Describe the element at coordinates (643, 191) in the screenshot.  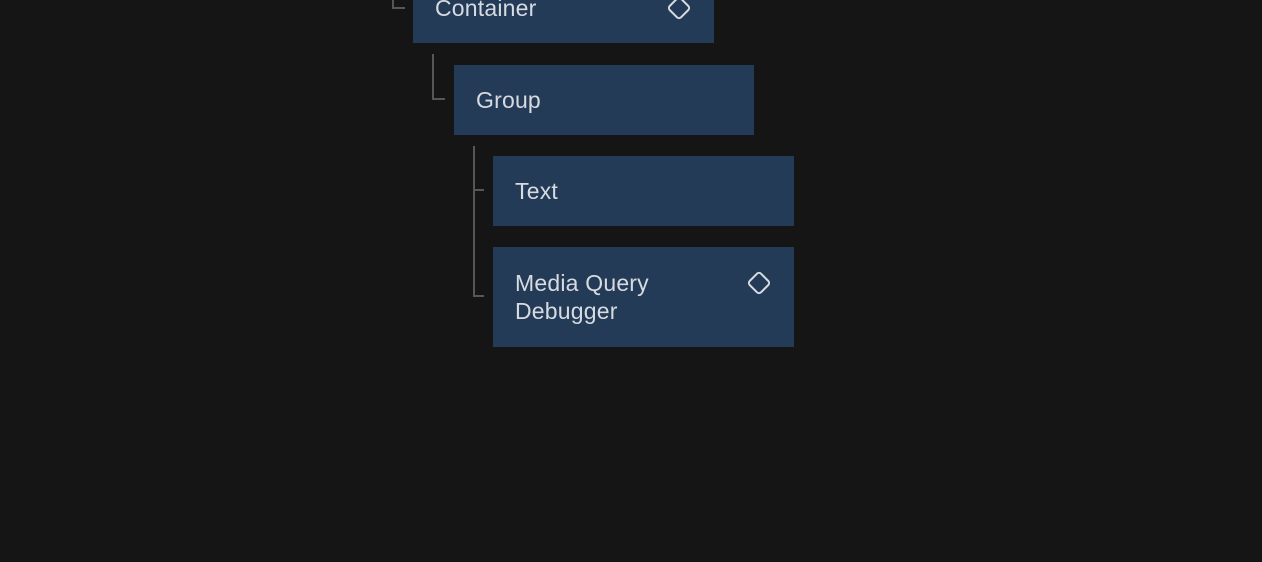
I see `tree-node-text: Text` at that location.